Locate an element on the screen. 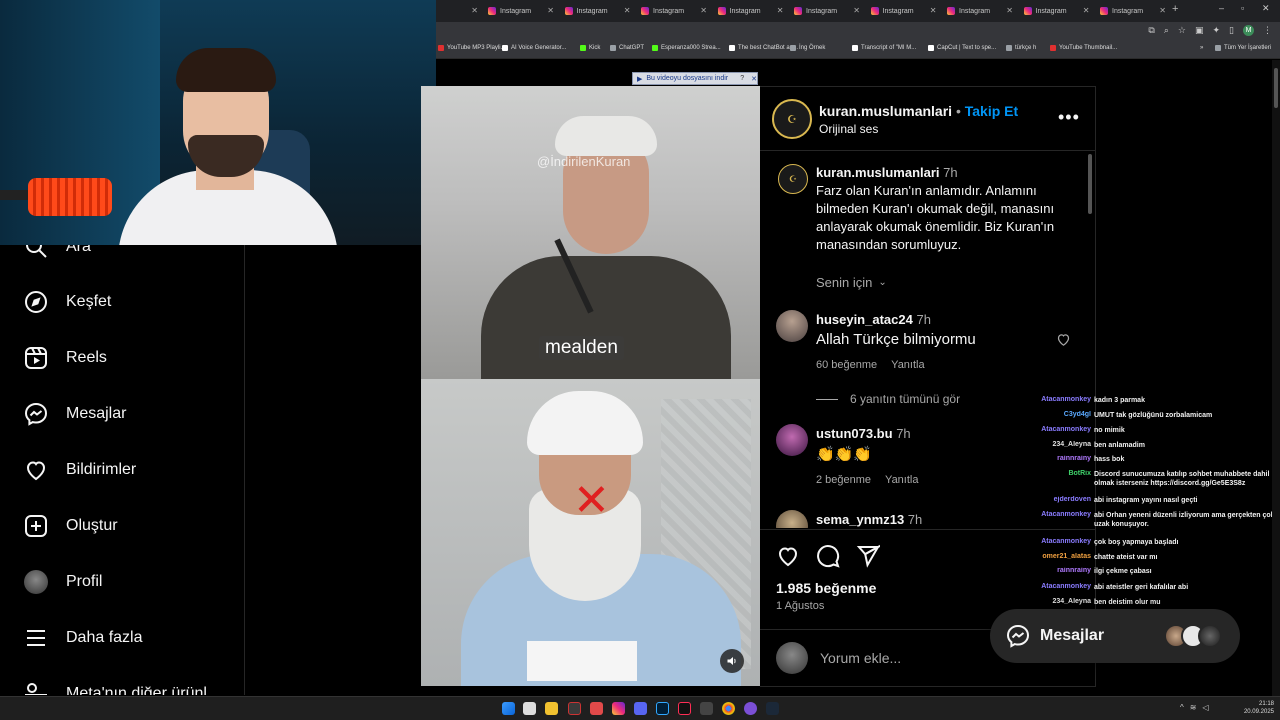  sidebar-item-profile: Profil is located at coordinates (63, 582).